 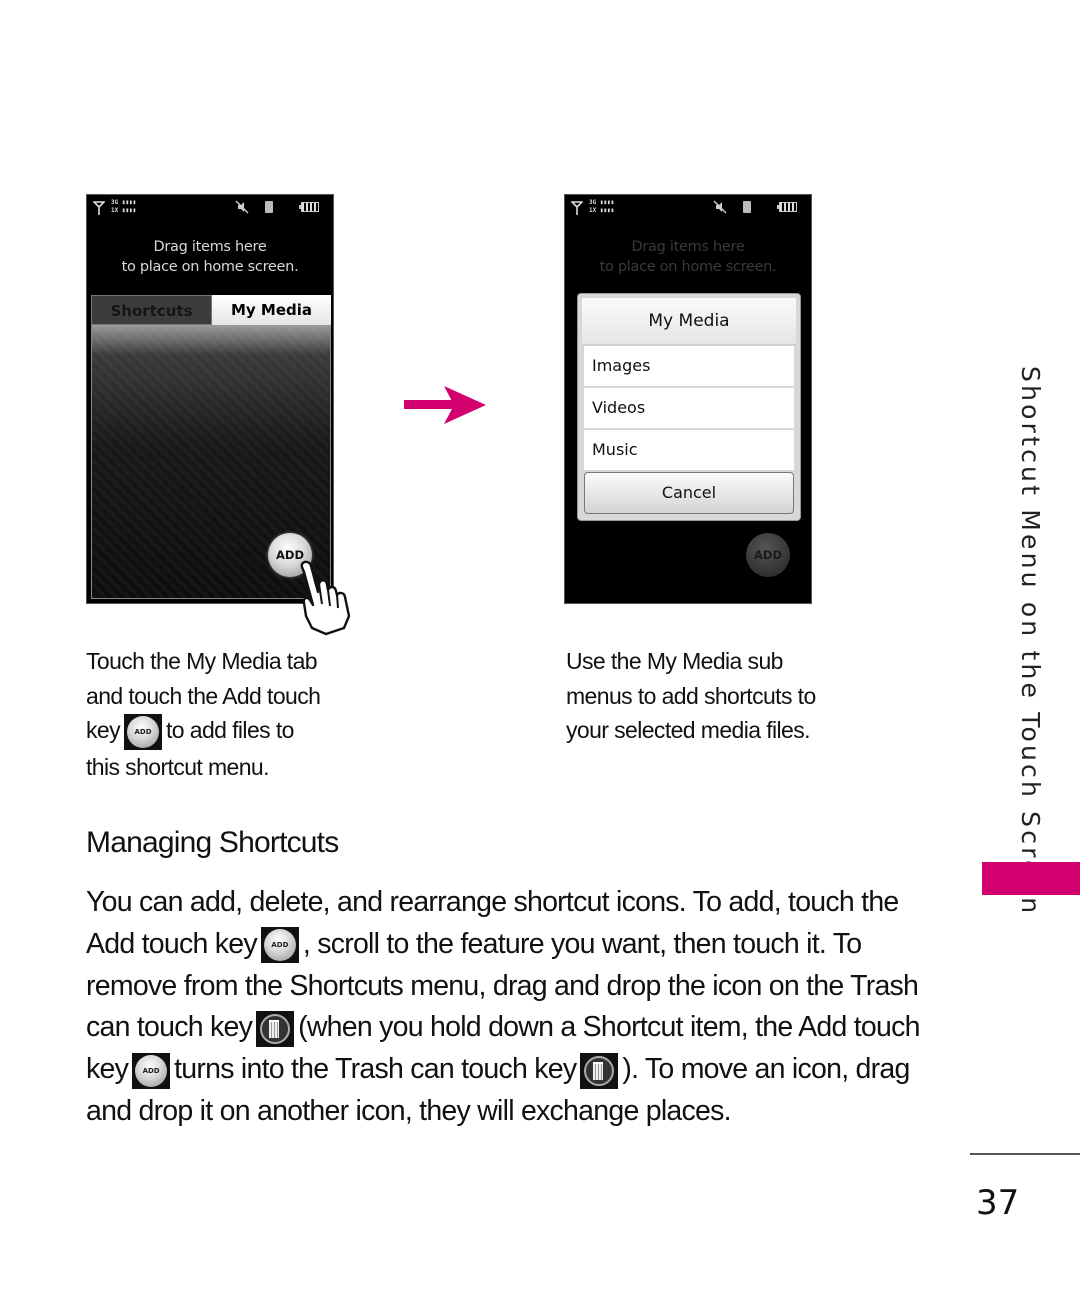 I want to click on caption-text: key, so click(x=103, y=730).